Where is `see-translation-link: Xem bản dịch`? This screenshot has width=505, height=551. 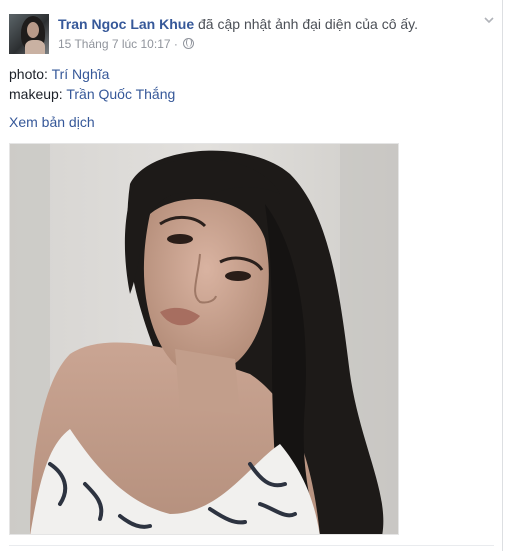 see-translation-link: Xem bản dịch is located at coordinates (52, 122).